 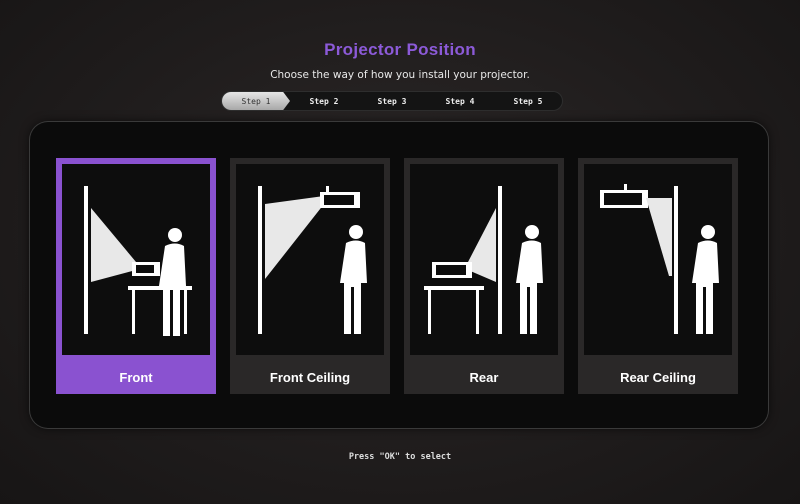 I want to click on option-front-ceiling-illustration, so click(x=310, y=259).